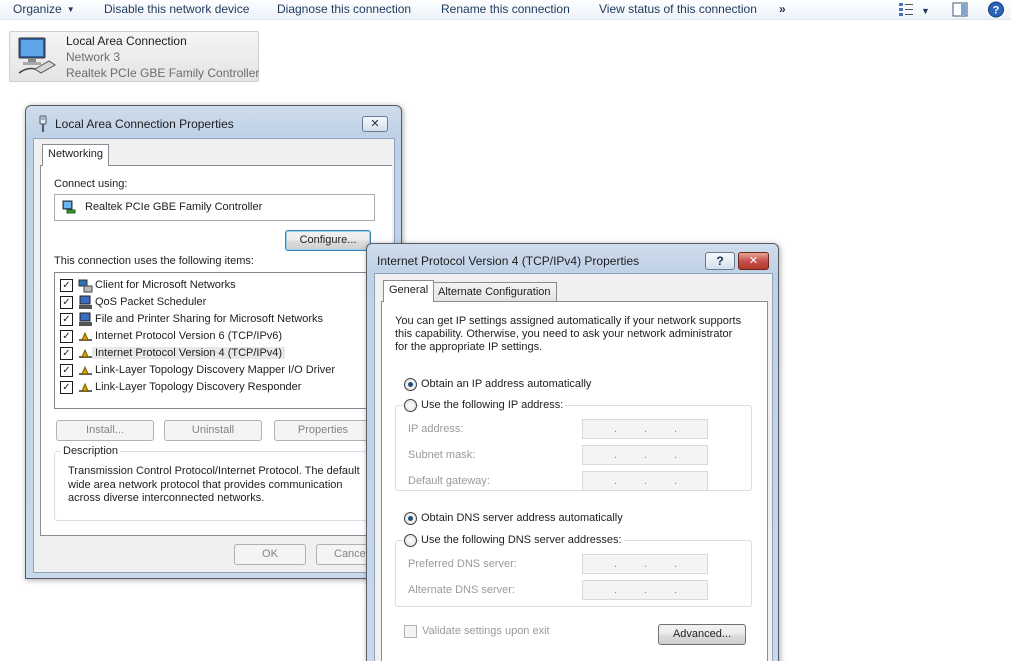 This screenshot has height=661, width=1011. Describe the element at coordinates (461, 590) in the screenshot. I see `alternate-dns-label: Alternate DNS server:` at that location.